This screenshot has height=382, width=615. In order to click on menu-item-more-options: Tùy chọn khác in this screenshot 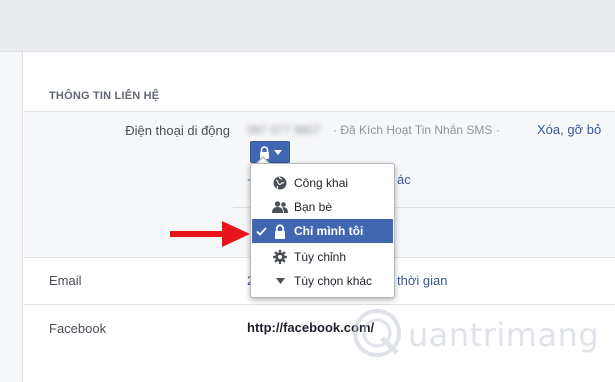, I will do `click(322, 281)`.